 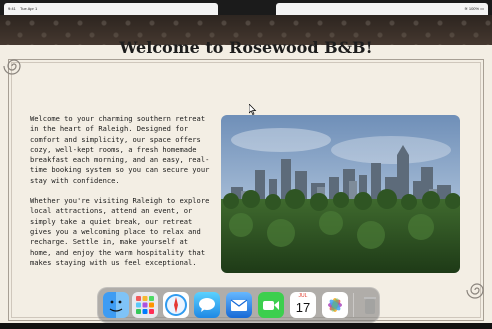 I want to click on battery-icon: ▭, so click(x=482, y=8).